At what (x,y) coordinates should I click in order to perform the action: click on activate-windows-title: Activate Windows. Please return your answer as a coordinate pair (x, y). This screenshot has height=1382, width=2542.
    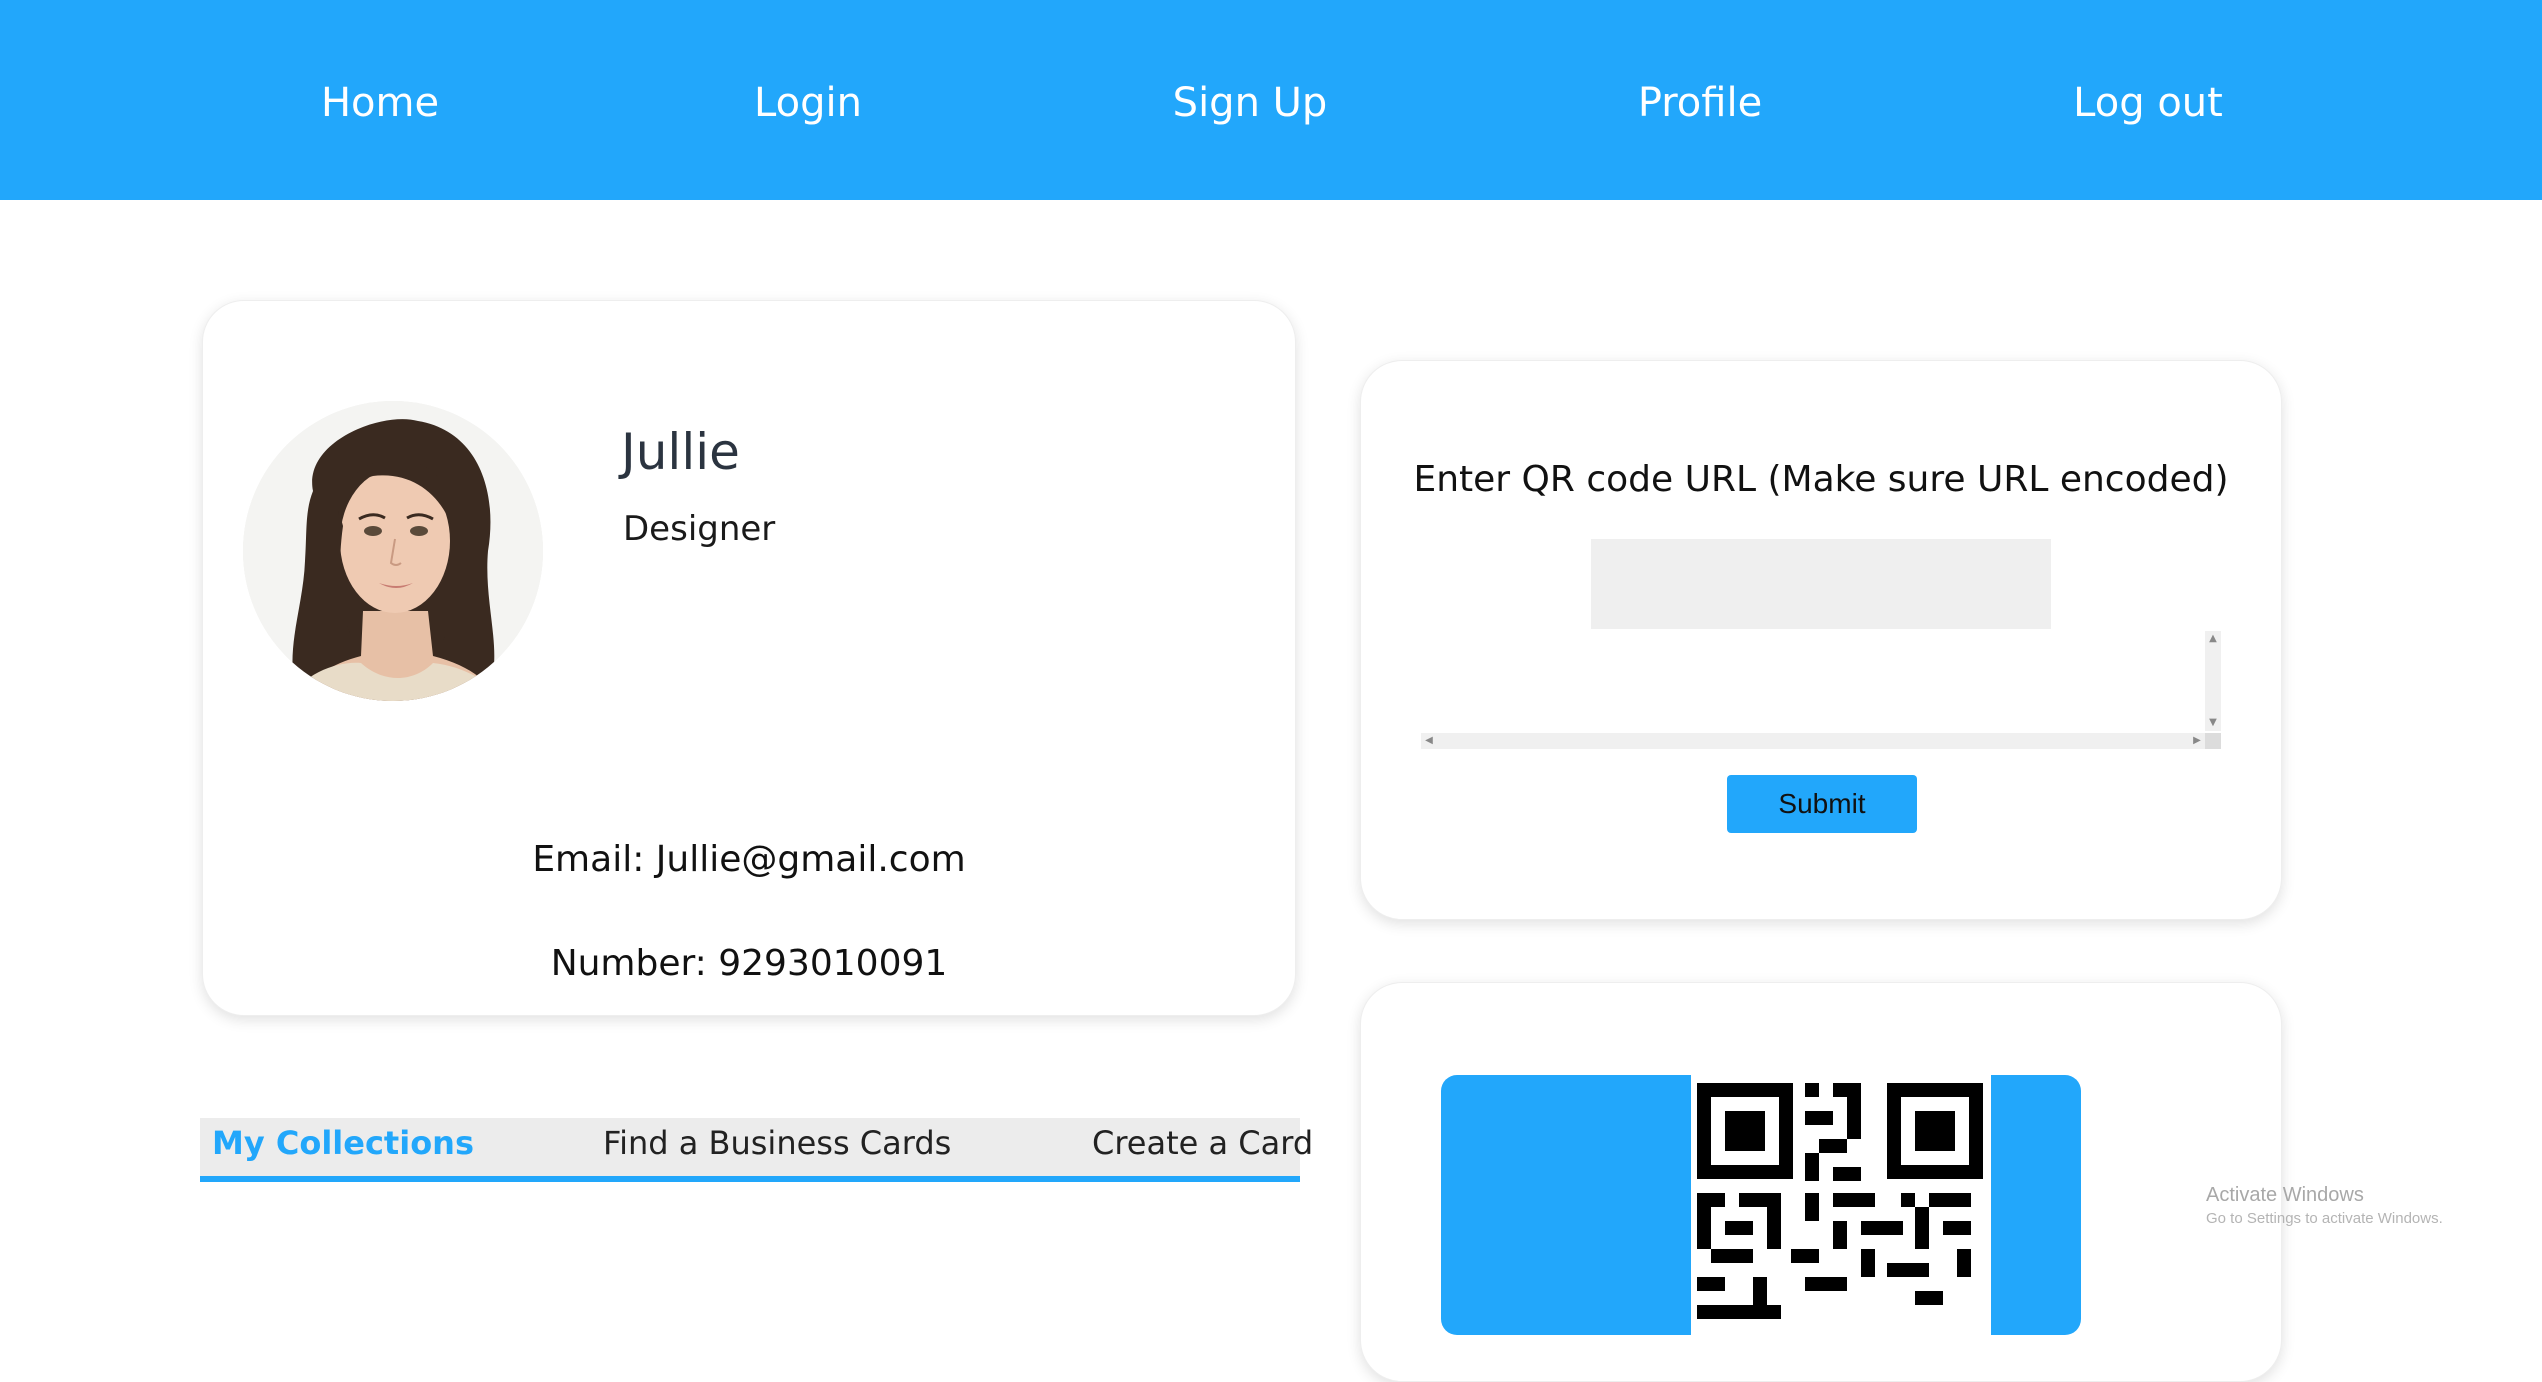
    Looking at the image, I should click on (2285, 1195).